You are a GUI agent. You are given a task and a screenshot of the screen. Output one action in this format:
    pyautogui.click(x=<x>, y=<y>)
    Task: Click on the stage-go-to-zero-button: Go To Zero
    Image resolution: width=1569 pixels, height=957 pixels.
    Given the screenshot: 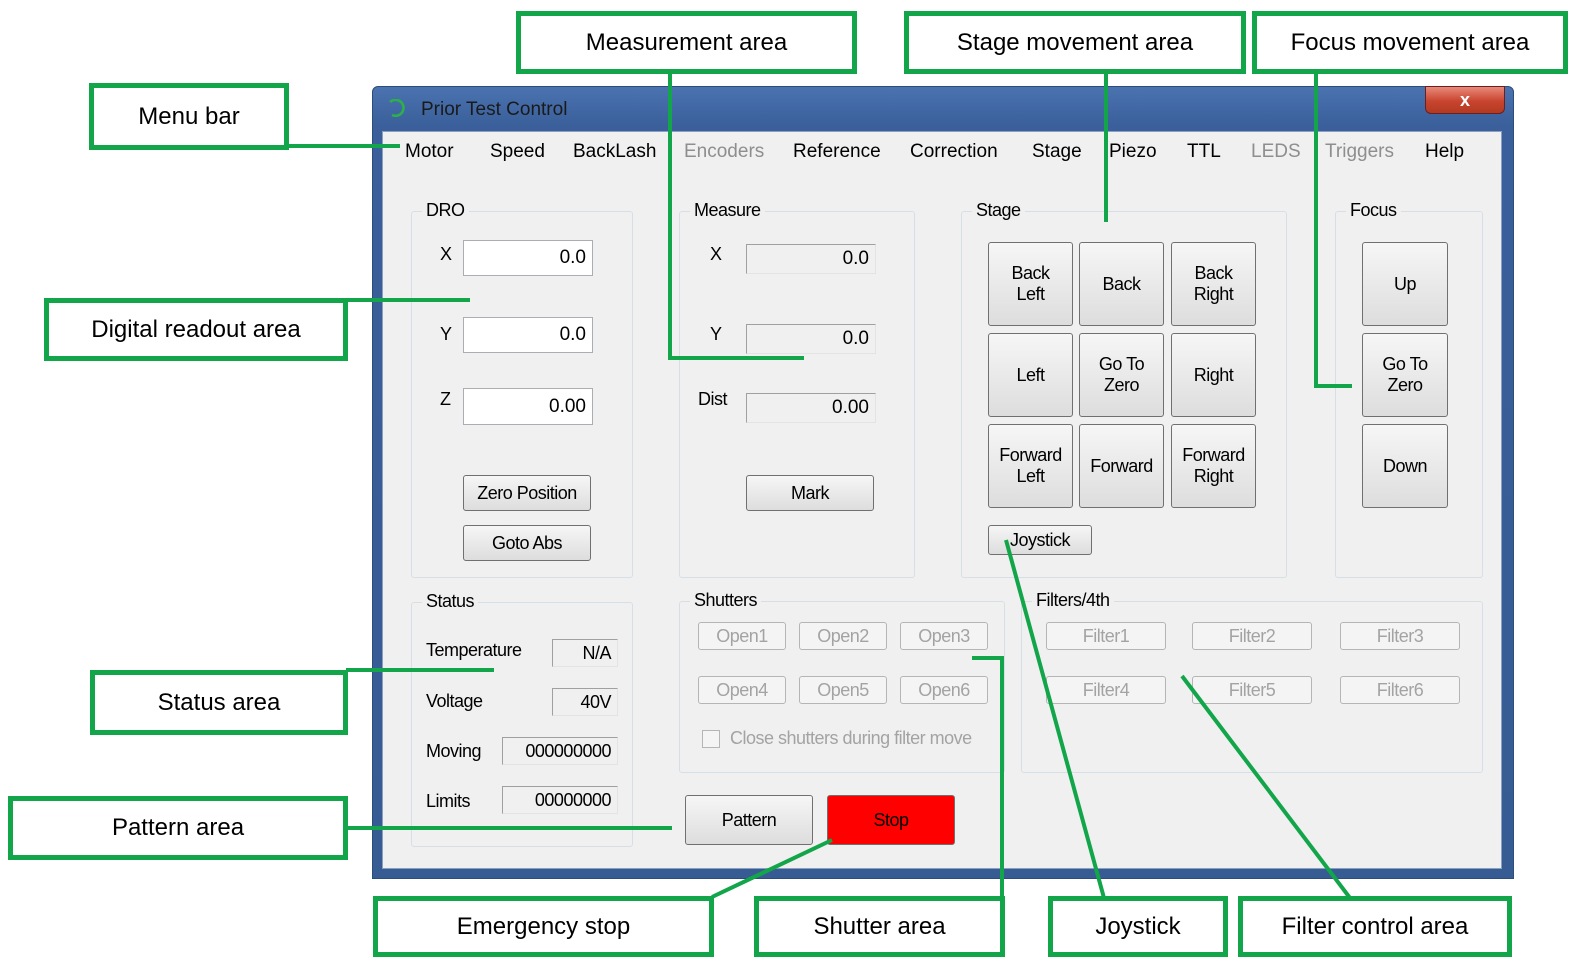 What is the action you would take?
    pyautogui.click(x=1121, y=375)
    